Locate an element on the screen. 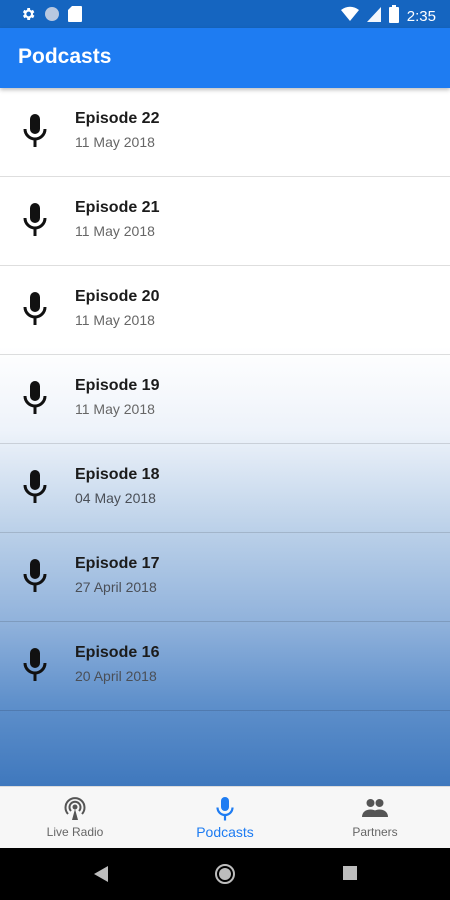  bottom-navigation: Live Radio Podcasts Partners is located at coordinates (225, 817).